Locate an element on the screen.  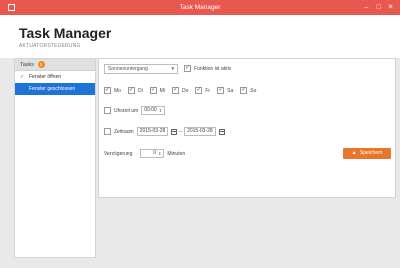
time-row: Uhrzeit um 00:00 ⇕ is located at coordinates (135, 110).